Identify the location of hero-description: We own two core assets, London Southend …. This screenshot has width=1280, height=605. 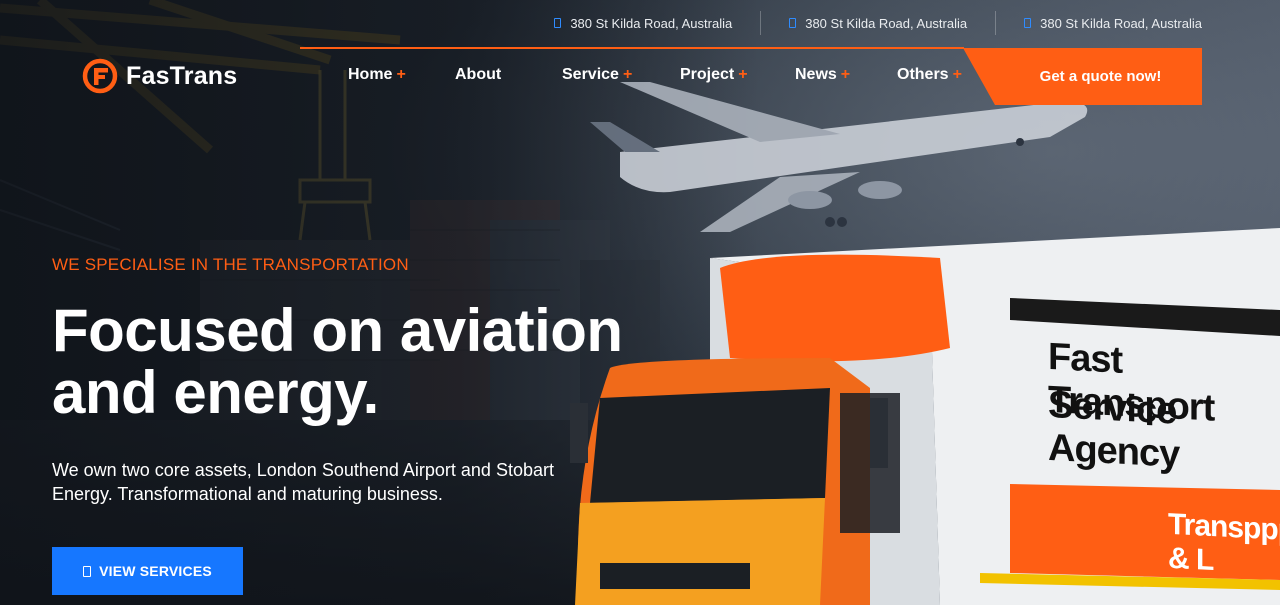
(322, 482).